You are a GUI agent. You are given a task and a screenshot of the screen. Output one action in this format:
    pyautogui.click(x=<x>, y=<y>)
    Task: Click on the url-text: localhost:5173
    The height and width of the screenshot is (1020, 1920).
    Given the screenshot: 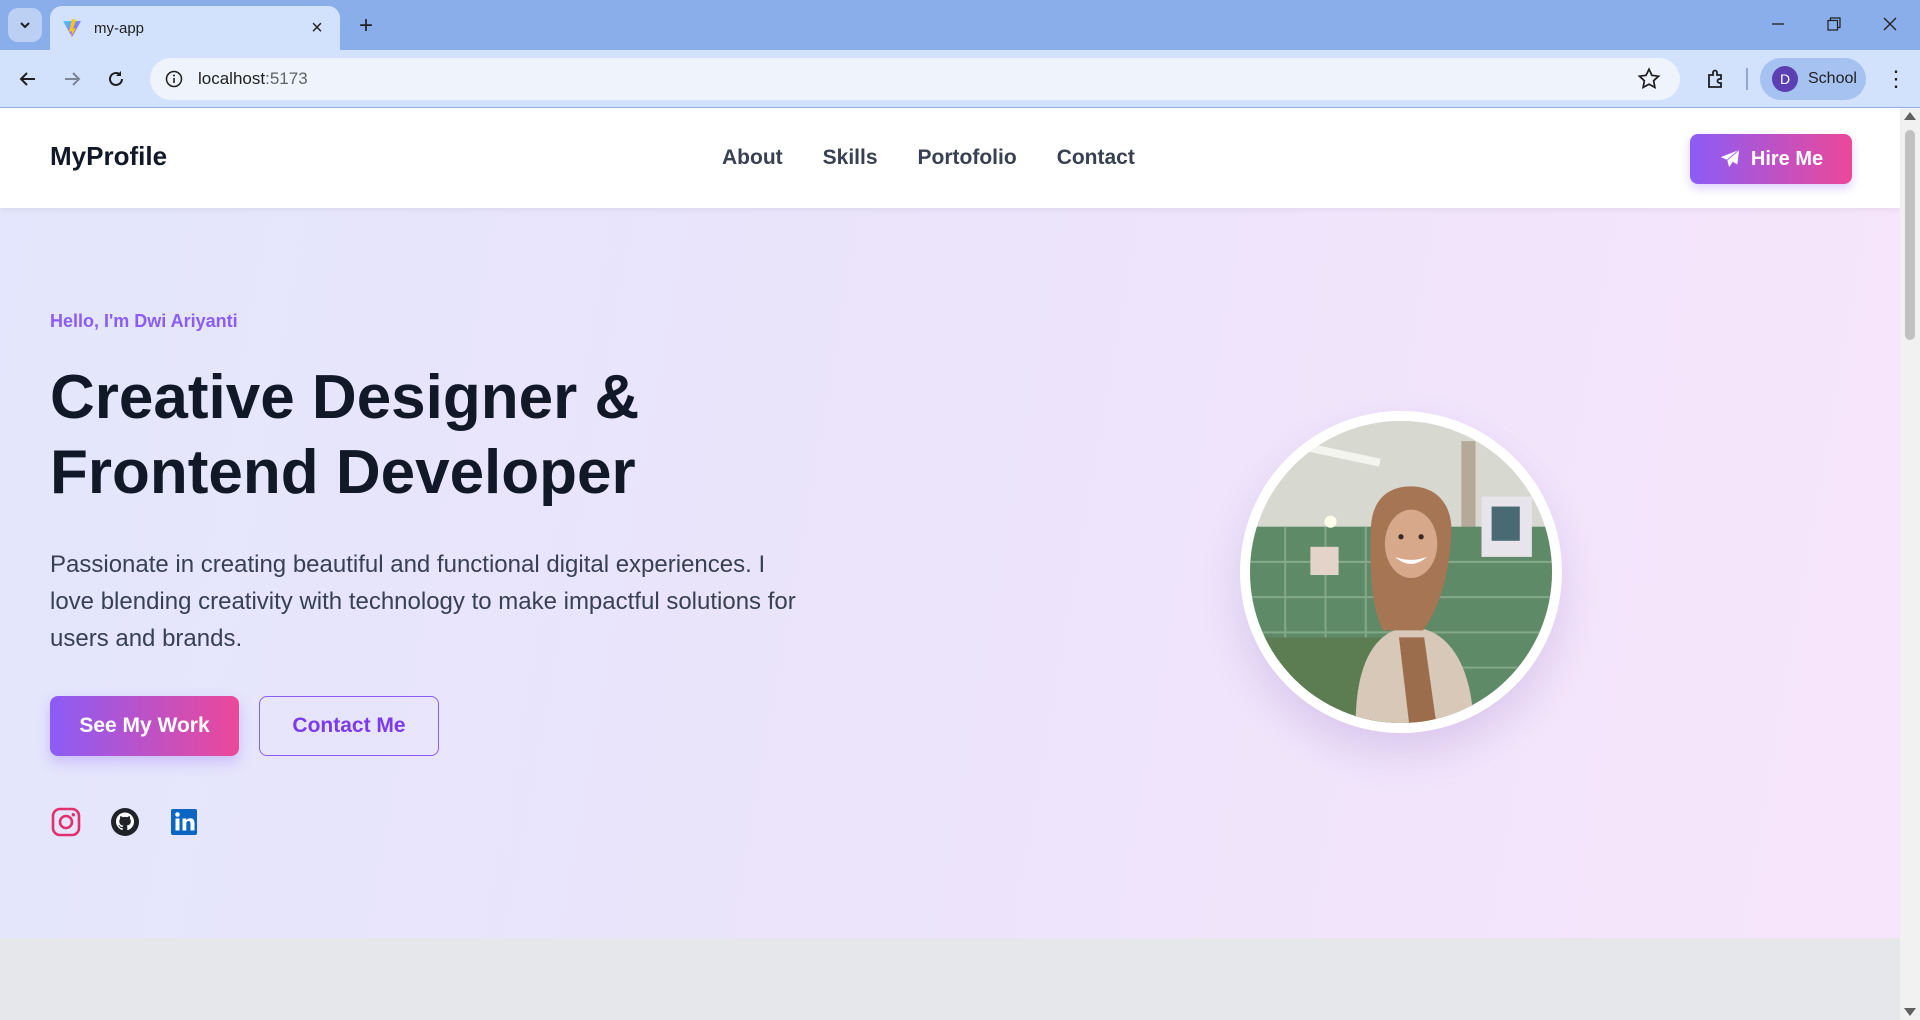 What is the action you would take?
    pyautogui.click(x=253, y=78)
    